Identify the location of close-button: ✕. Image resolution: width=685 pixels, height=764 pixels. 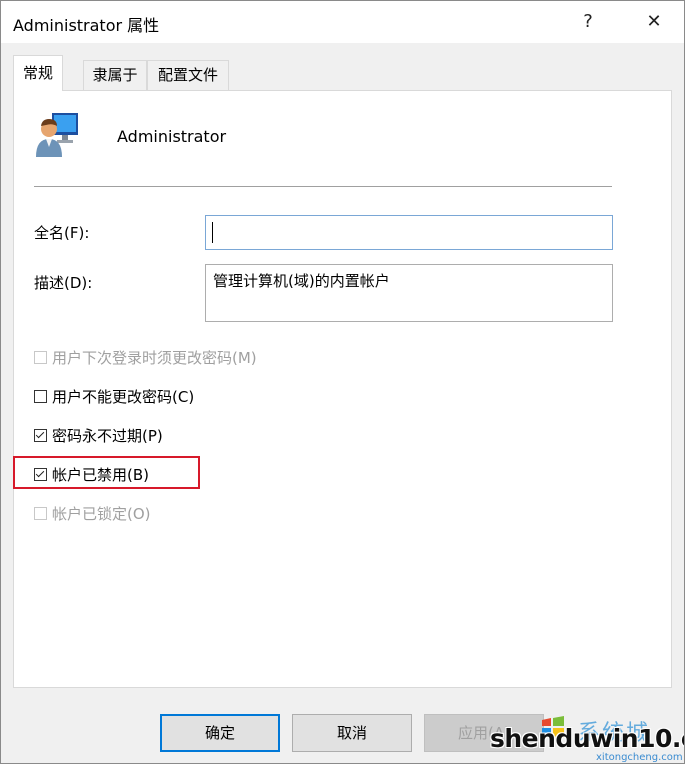
(654, 22).